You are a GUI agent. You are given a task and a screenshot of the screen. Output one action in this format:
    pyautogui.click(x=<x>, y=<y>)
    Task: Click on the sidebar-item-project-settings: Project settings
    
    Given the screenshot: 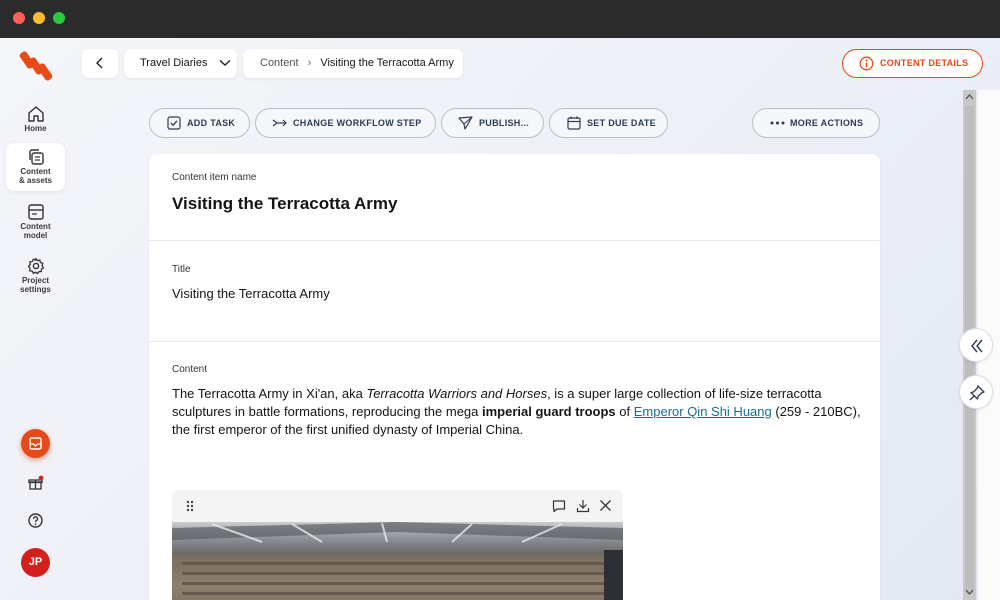 What is the action you would take?
    pyautogui.click(x=35, y=276)
    